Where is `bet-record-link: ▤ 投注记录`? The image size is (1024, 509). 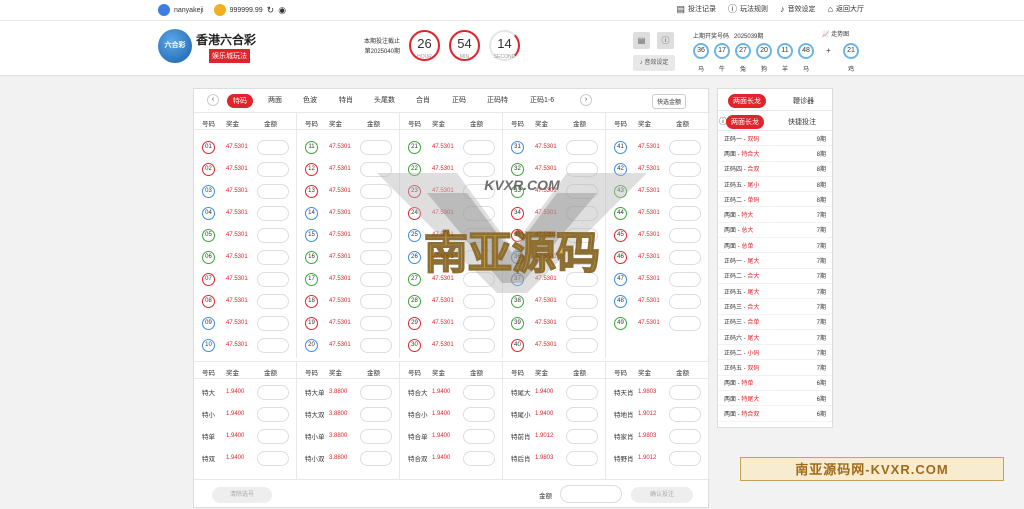
bet-record-link: ▤ 投注记录 is located at coordinates (697, 9).